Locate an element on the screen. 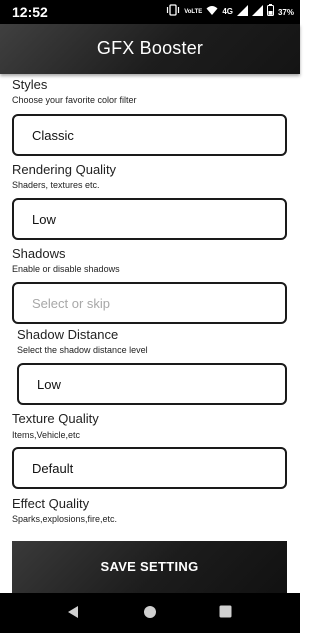 This screenshot has width=320, height=633. status-icons: VoLTE 4G 37% is located at coordinates (230, 12).